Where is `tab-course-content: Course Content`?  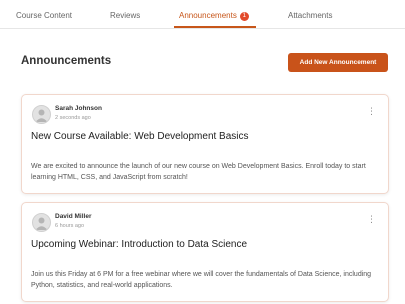 tab-course-content: Course Content is located at coordinates (44, 15).